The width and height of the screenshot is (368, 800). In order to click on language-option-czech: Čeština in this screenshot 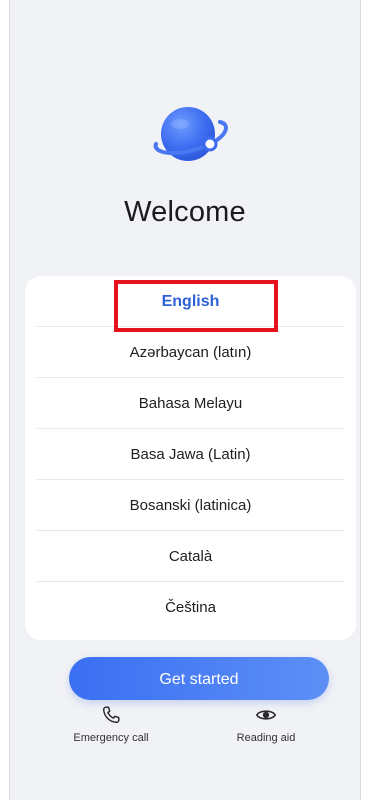, I will do `click(190, 607)`.